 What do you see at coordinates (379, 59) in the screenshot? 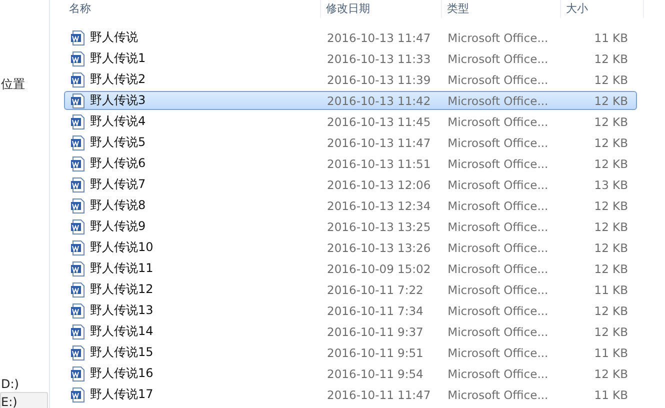
I see `date-cell-text: 2016-10-13 11:33` at bounding box center [379, 59].